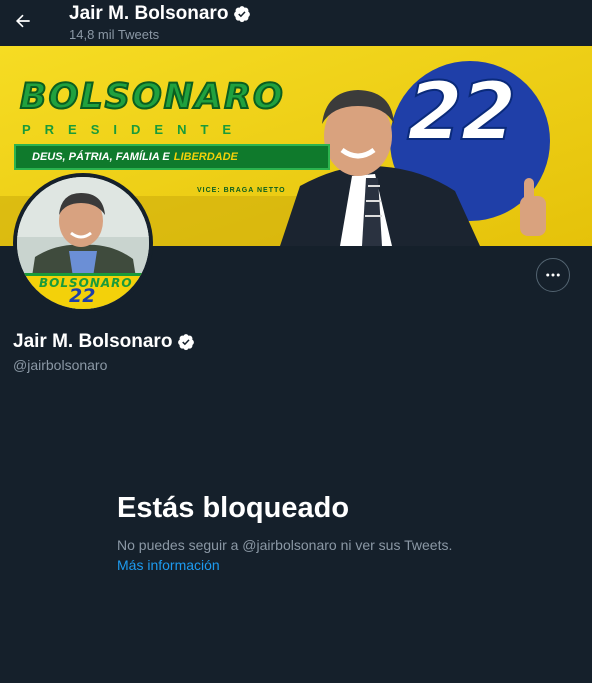 The image size is (592, 683). Describe the element at coordinates (296, 23) in the screenshot. I see `top-header: Jair M. Bolsonaro 14,8 mil Tweets` at that location.